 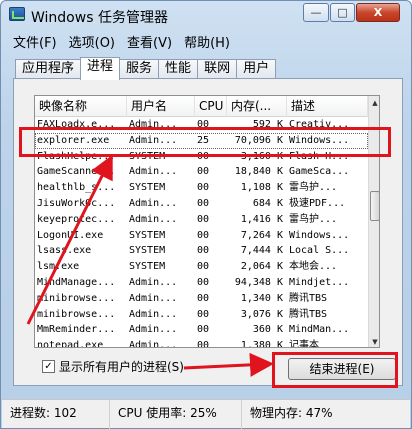 I want to click on cell-memory: 2,064 K, so click(x=261, y=267).